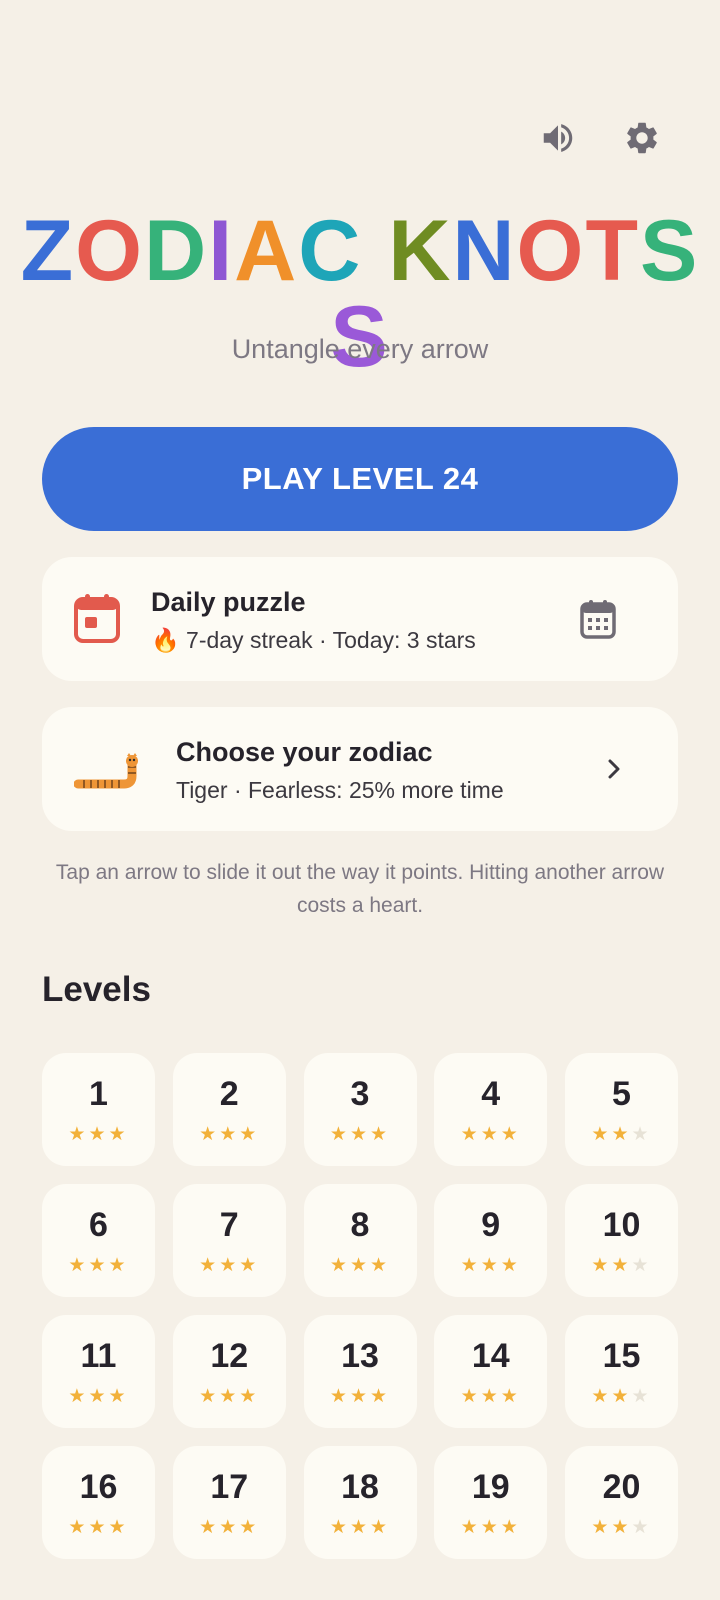 Image resolution: width=720 pixels, height=1600 pixels. What do you see at coordinates (490, 1487) in the screenshot?
I see `level-number: 19` at bounding box center [490, 1487].